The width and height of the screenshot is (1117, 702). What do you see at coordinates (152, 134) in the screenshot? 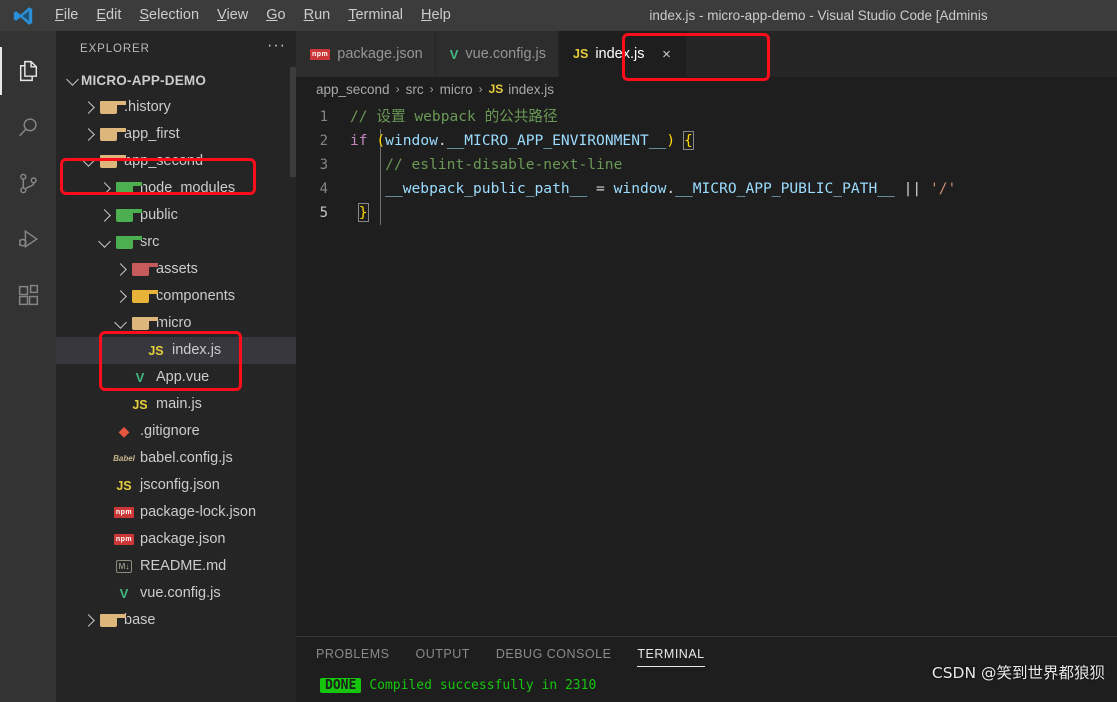
I see `tree-item-label: app_first` at bounding box center [152, 134].